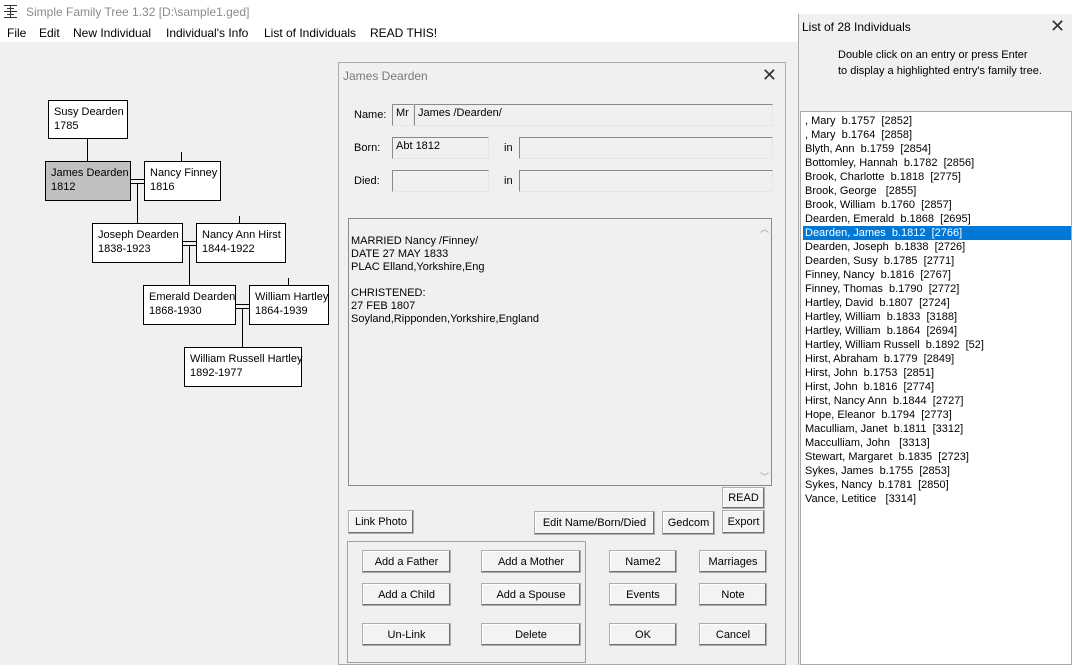 Image resolution: width=1072 pixels, height=665 pixels. I want to click on person-dates: 1868-1930, so click(175, 311).